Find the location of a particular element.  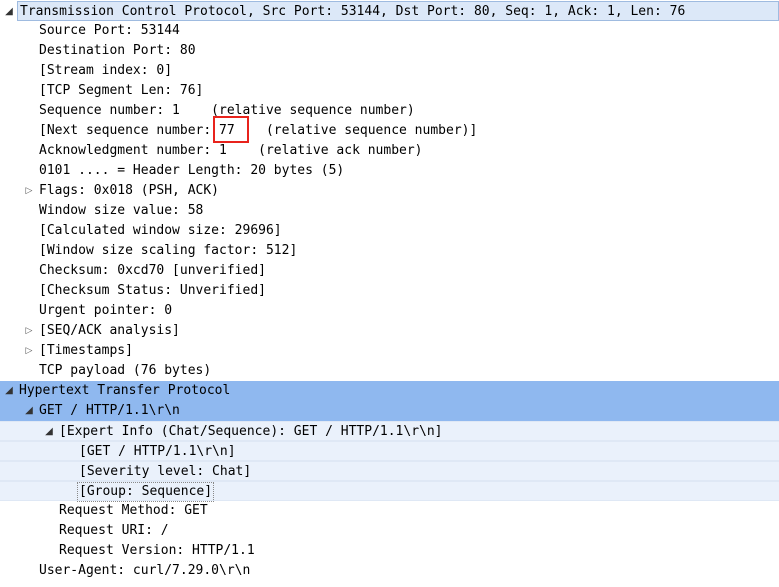

tree-row-label: [Severity level: Chat] is located at coordinates (165, 471).